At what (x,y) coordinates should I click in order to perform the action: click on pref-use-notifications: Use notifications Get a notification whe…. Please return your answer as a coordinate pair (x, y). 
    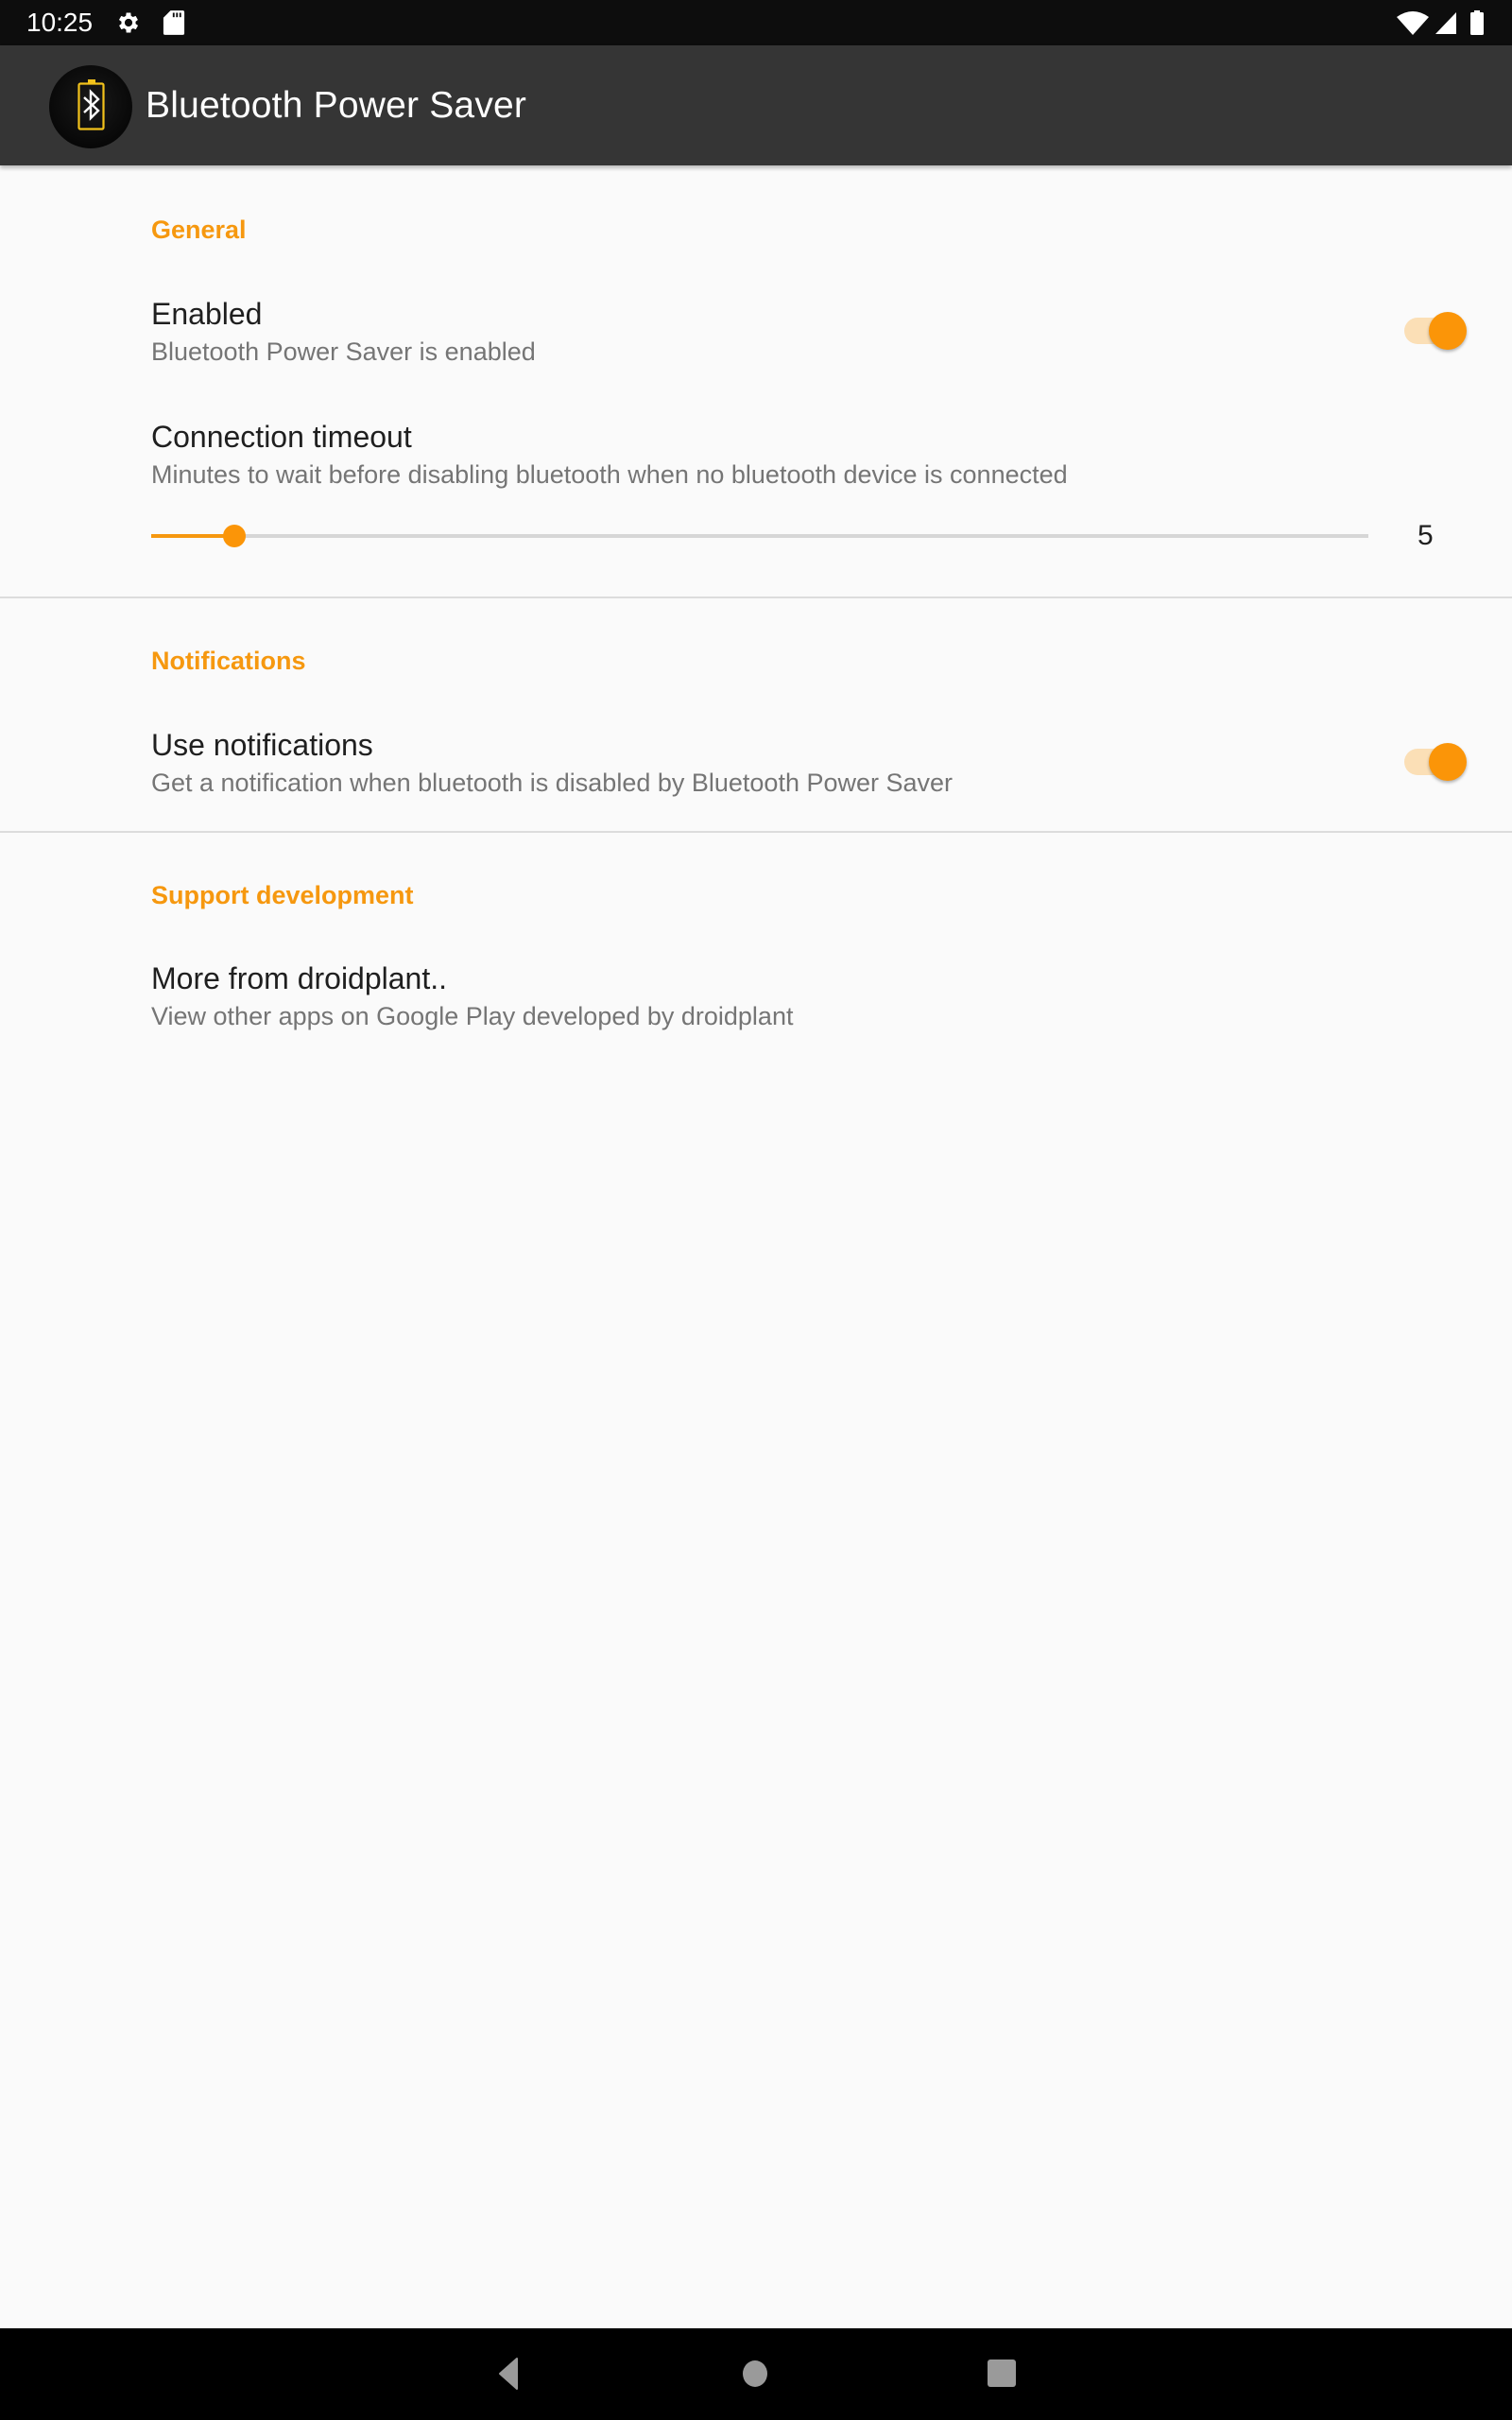
    Looking at the image, I should click on (756, 766).